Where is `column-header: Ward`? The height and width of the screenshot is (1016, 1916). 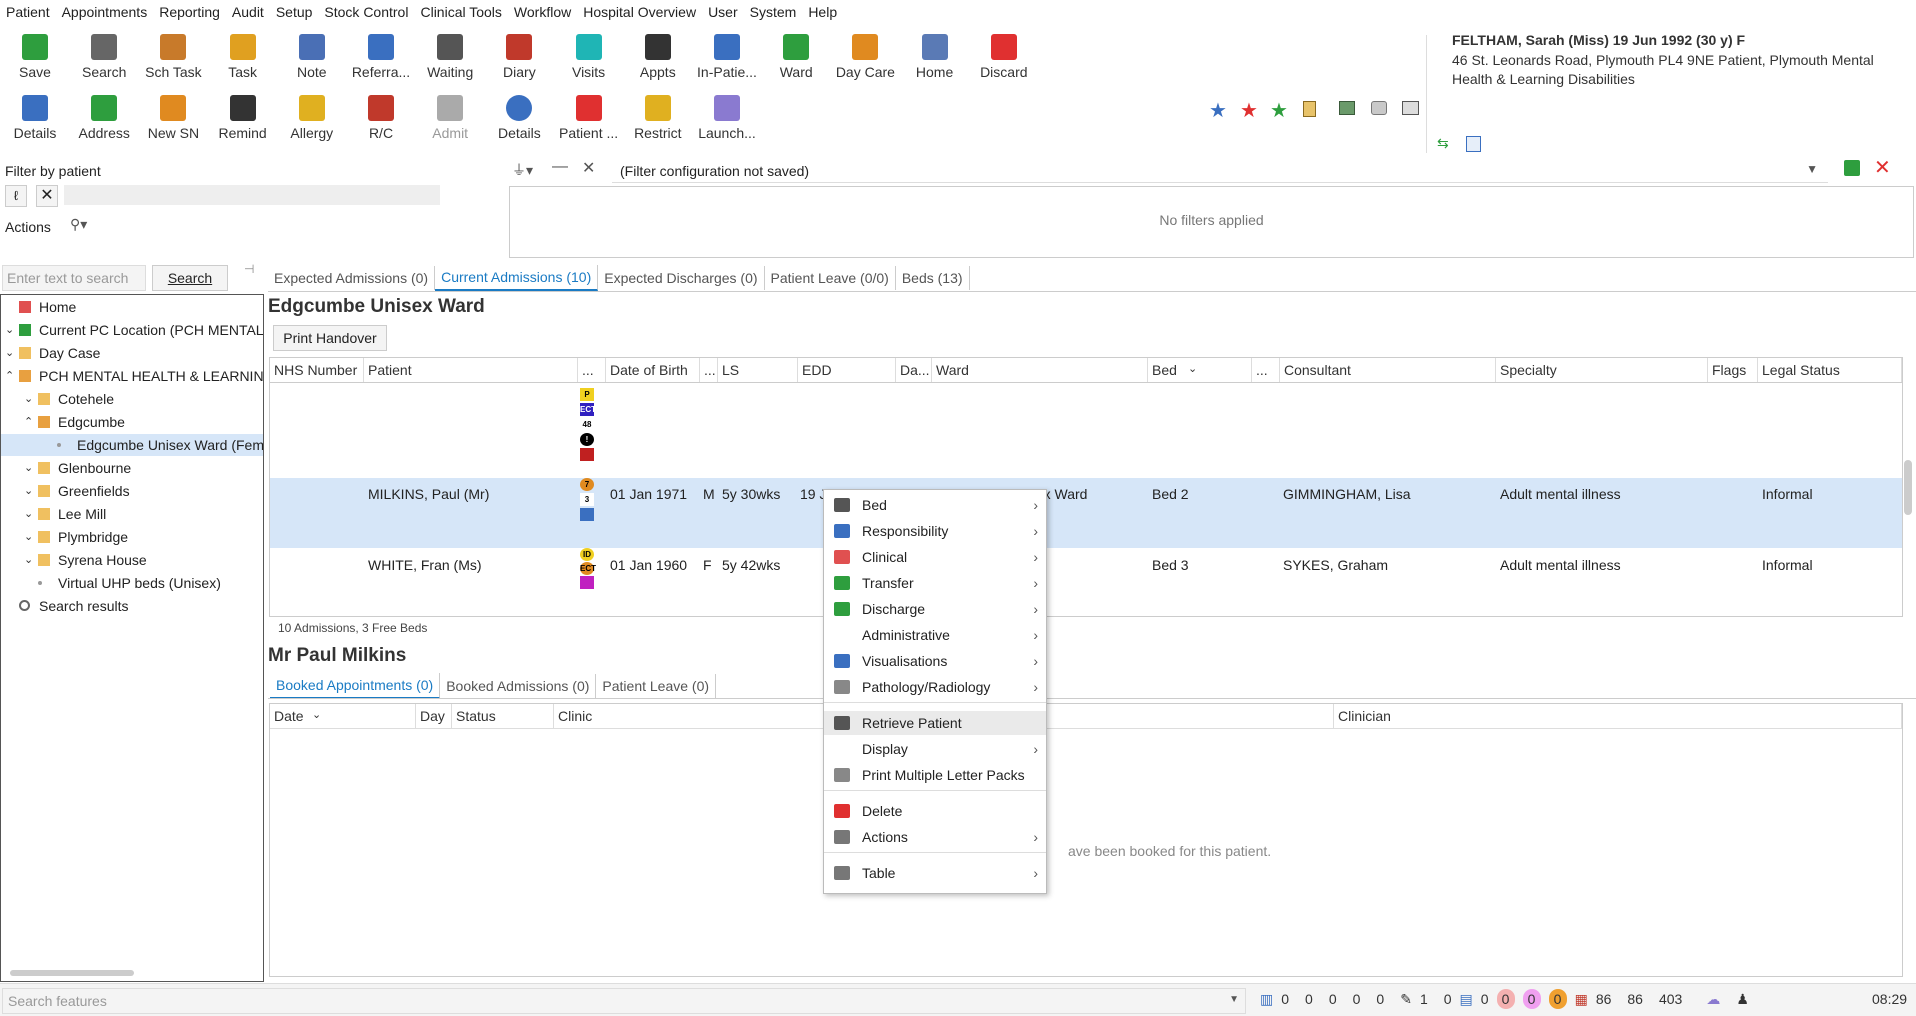 column-header: Ward is located at coordinates (1040, 370).